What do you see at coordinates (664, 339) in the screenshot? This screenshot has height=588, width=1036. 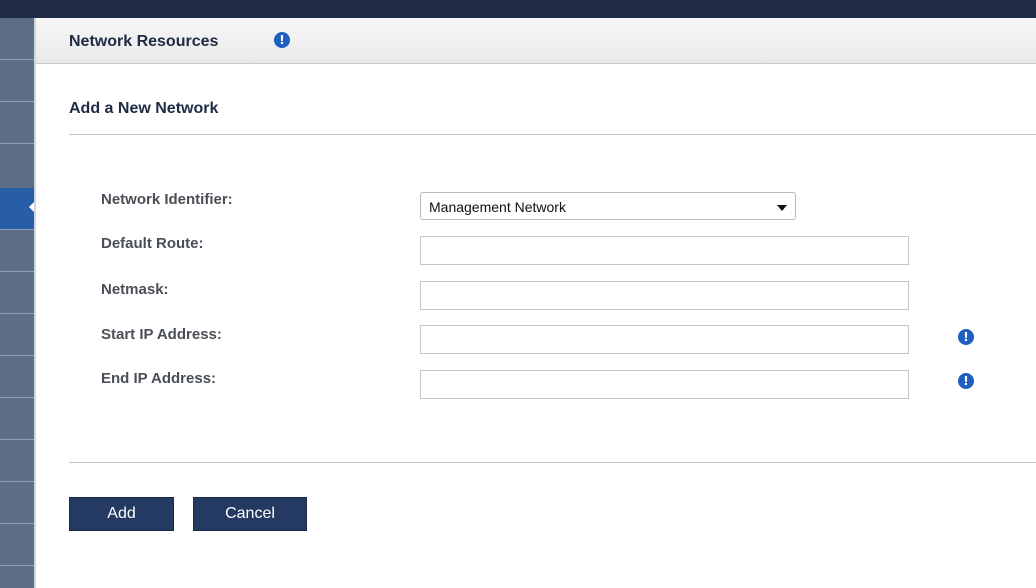 I see `start-ip-input` at bounding box center [664, 339].